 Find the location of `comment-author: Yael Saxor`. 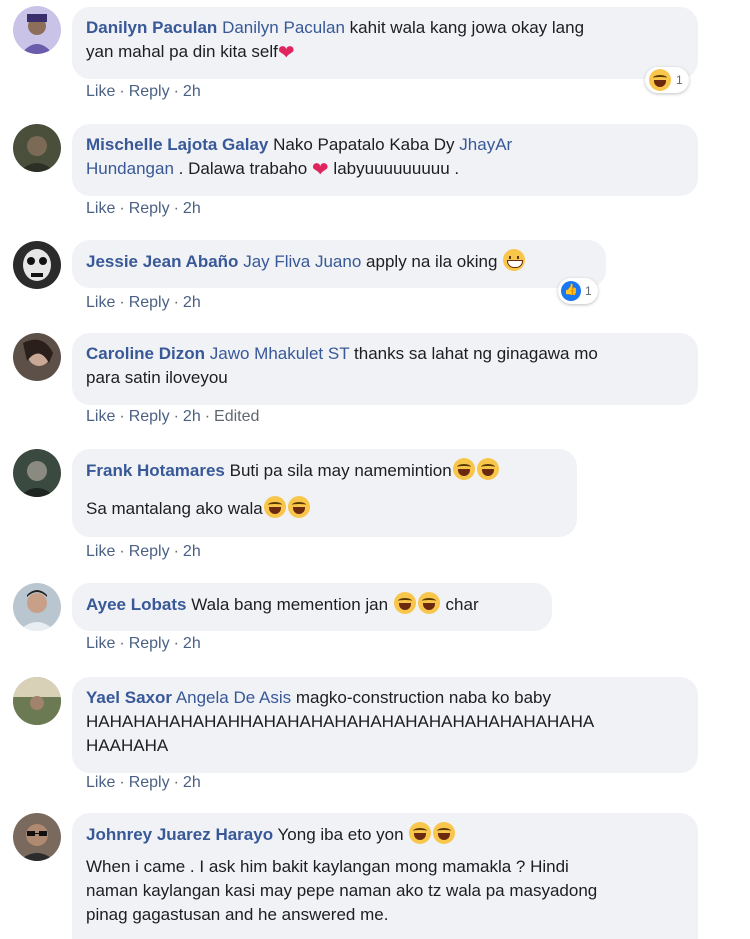

comment-author: Yael Saxor is located at coordinates (129, 697).